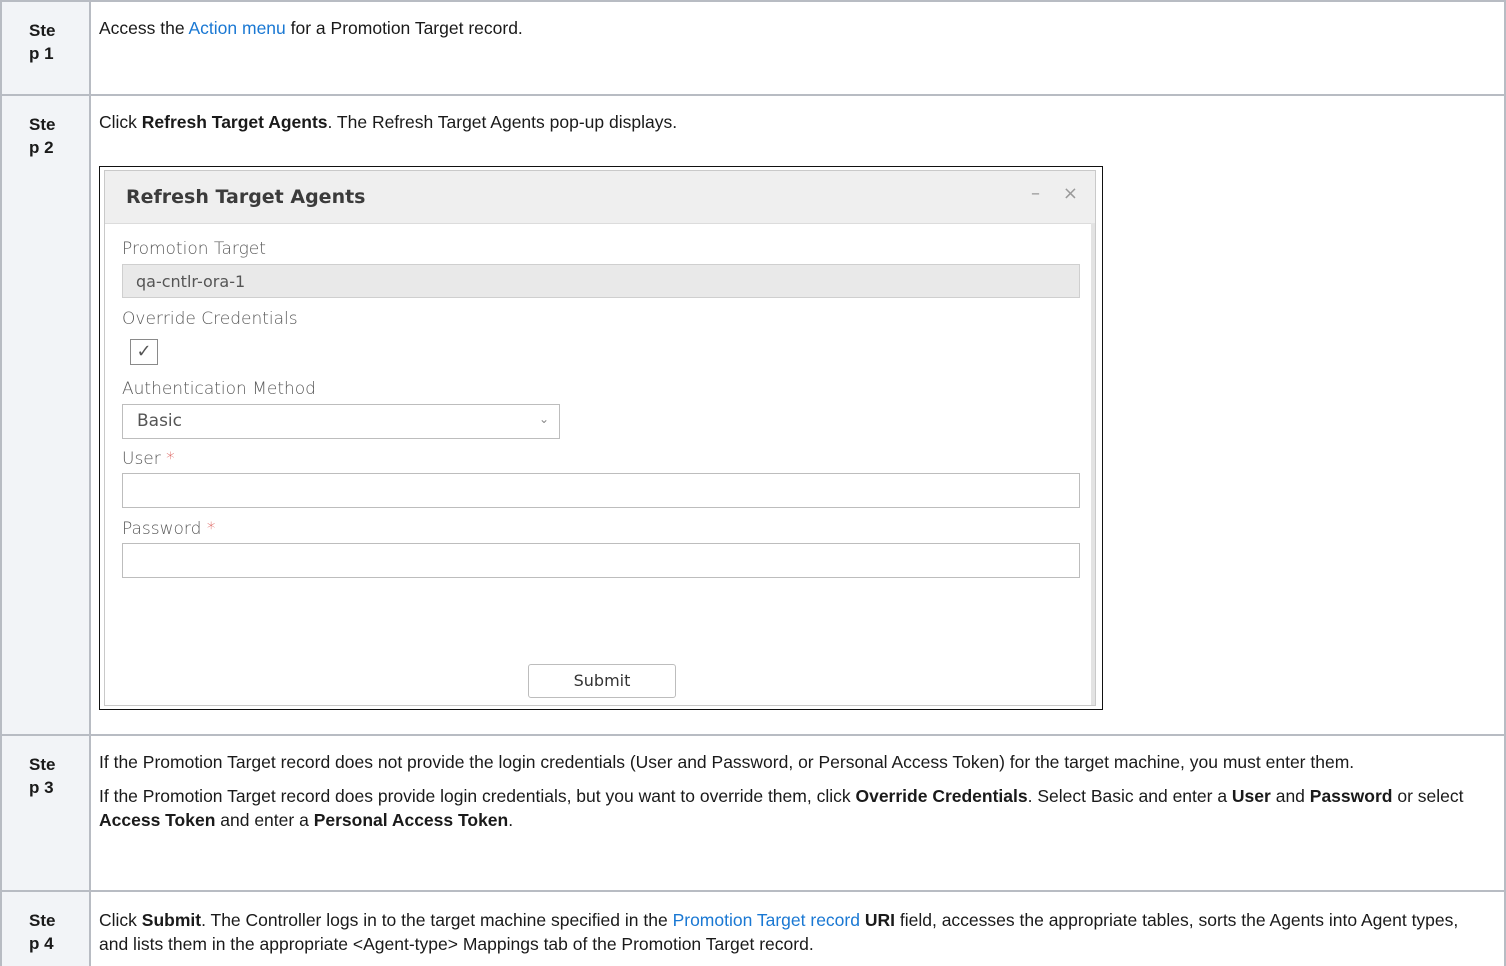 Image resolution: width=1506 pixels, height=966 pixels. What do you see at coordinates (1035, 193) in the screenshot?
I see `minimize-icon: –` at bounding box center [1035, 193].